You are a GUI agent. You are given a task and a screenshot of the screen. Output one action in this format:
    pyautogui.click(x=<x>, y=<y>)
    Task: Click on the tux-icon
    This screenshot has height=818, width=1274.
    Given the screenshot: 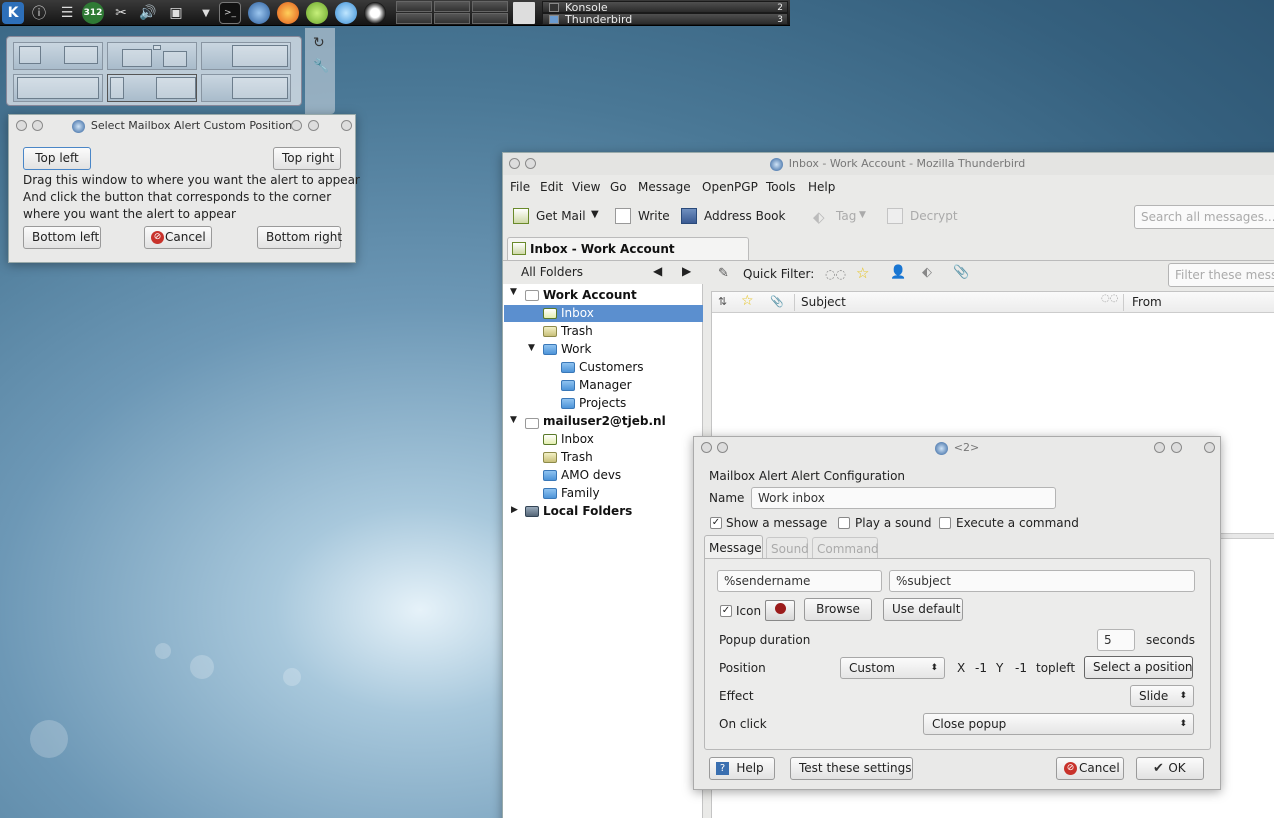 What is the action you would take?
    pyautogui.click(x=375, y=13)
    